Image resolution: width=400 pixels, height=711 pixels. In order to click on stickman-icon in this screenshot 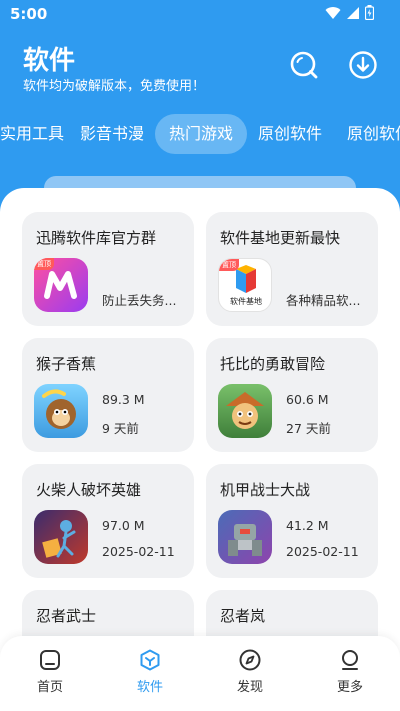, I will do `click(59, 539)`.